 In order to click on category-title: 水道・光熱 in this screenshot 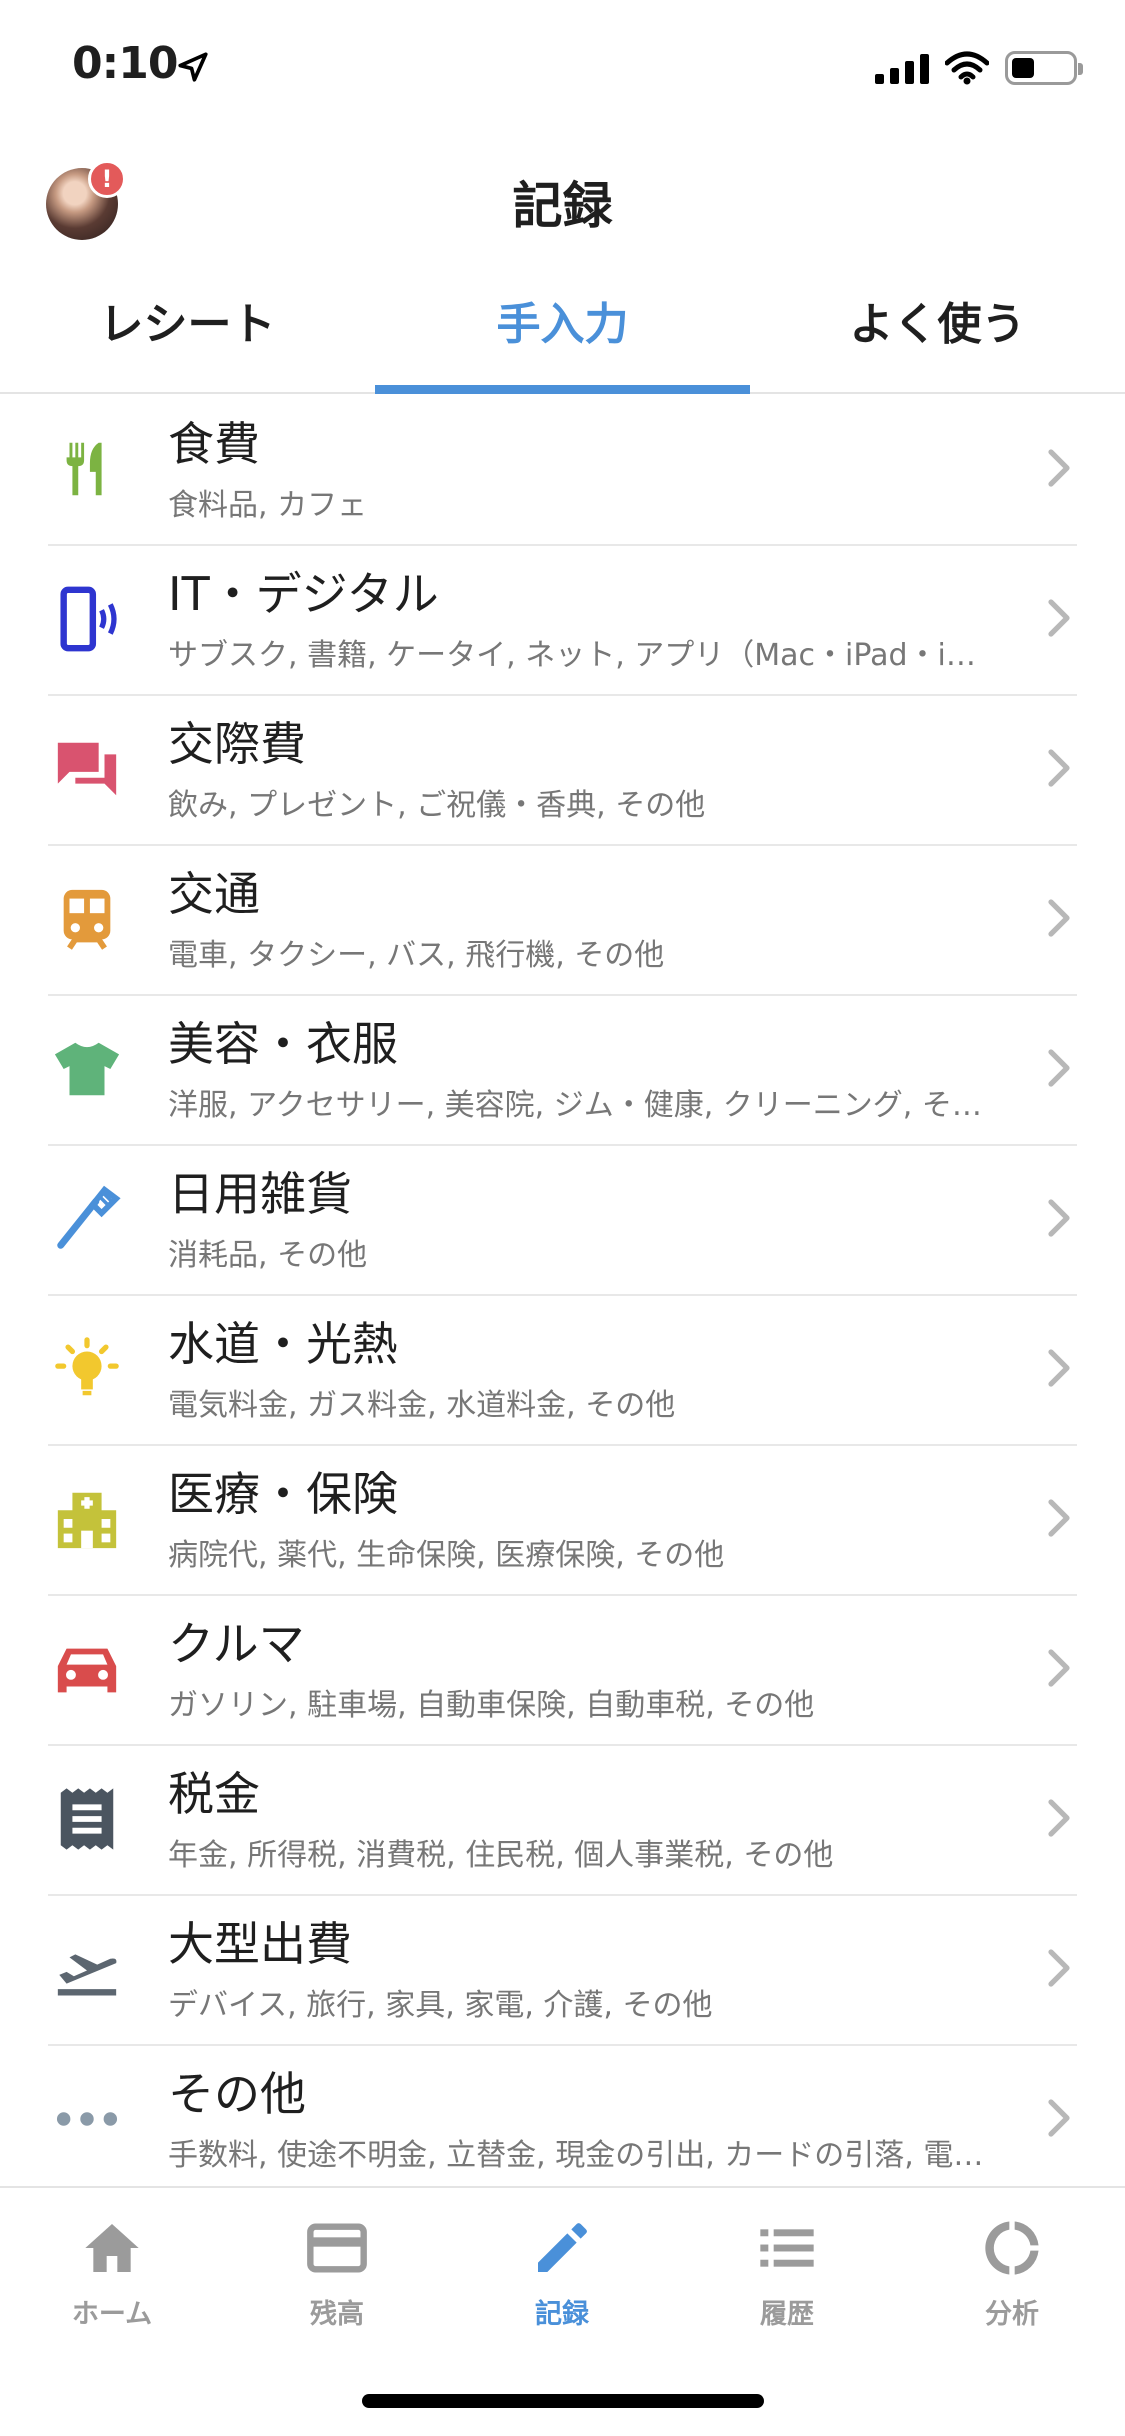, I will do `click(283, 1344)`.